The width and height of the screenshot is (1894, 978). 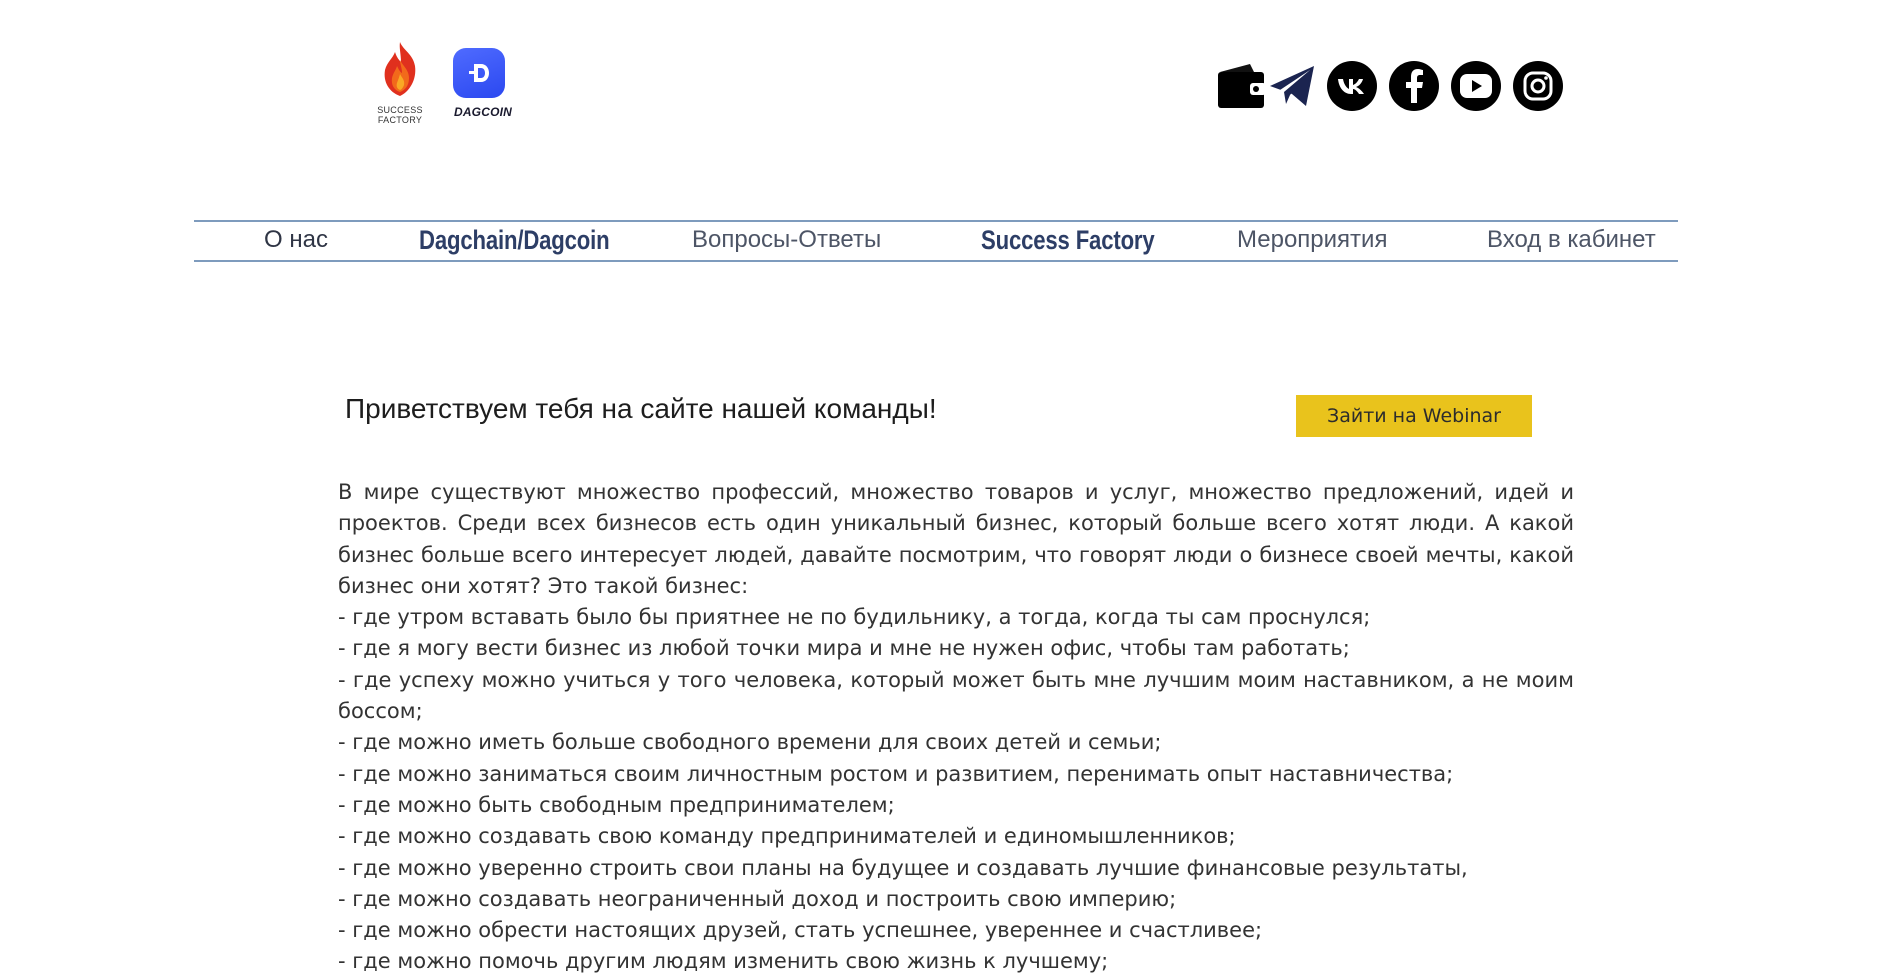 I want to click on instagram-icon, so click(x=1538, y=86).